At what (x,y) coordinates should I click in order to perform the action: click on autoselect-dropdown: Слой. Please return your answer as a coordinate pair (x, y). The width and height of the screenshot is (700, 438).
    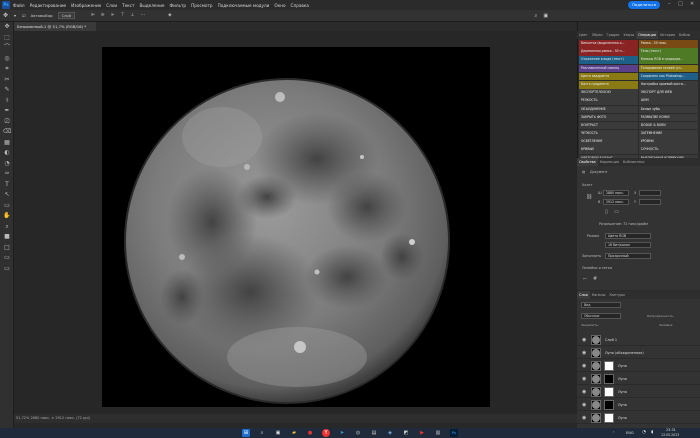
    Looking at the image, I should click on (66, 15).